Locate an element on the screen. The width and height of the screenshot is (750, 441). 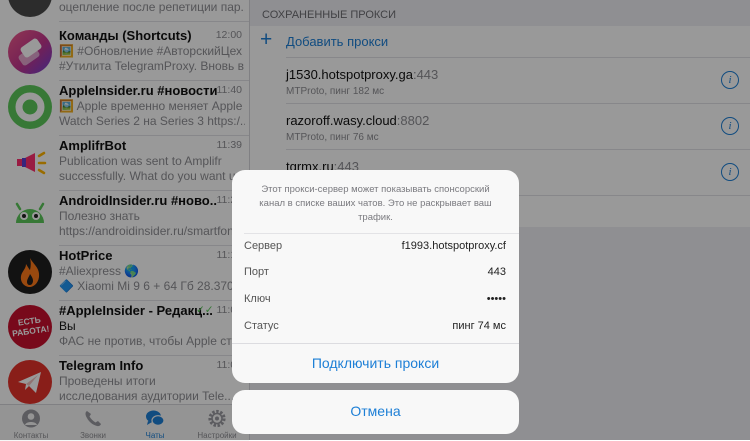
row-separator is located at coordinates (381, 233).